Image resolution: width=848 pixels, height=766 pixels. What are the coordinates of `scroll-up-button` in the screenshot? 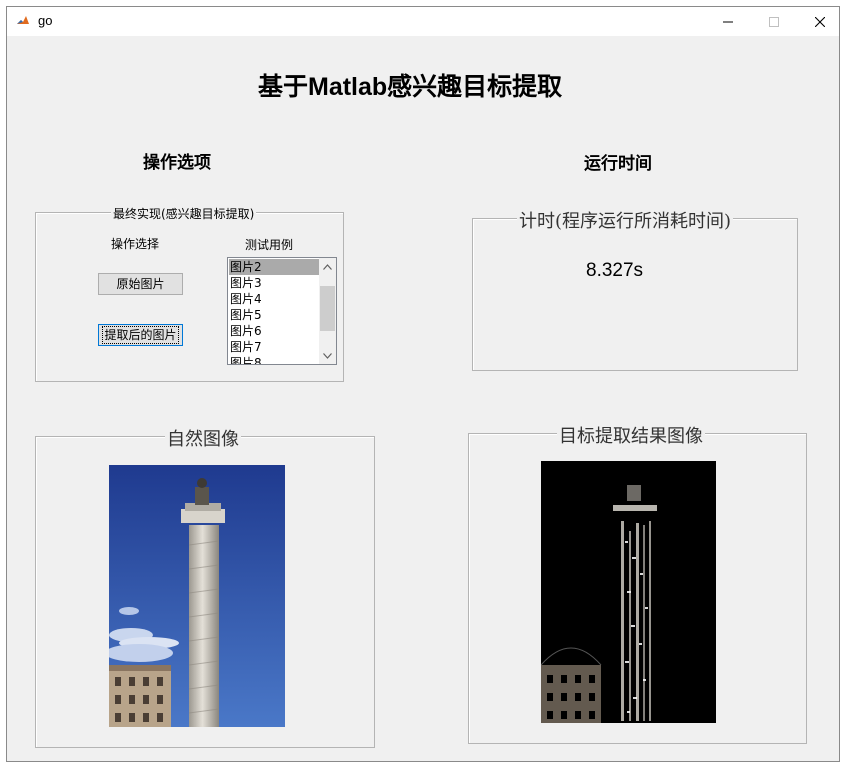 It's located at (327, 266).